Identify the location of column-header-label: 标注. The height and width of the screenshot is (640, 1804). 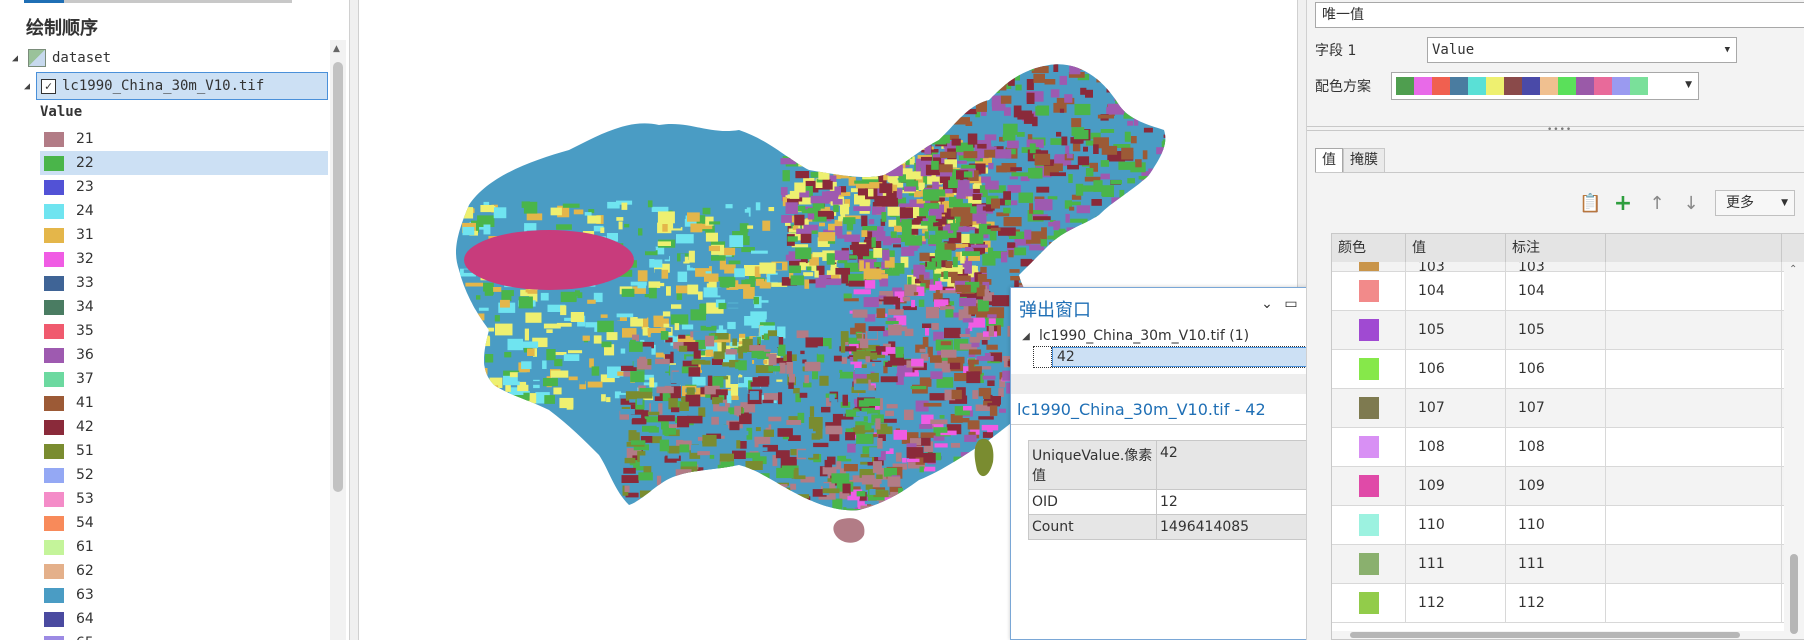
(1556, 248).